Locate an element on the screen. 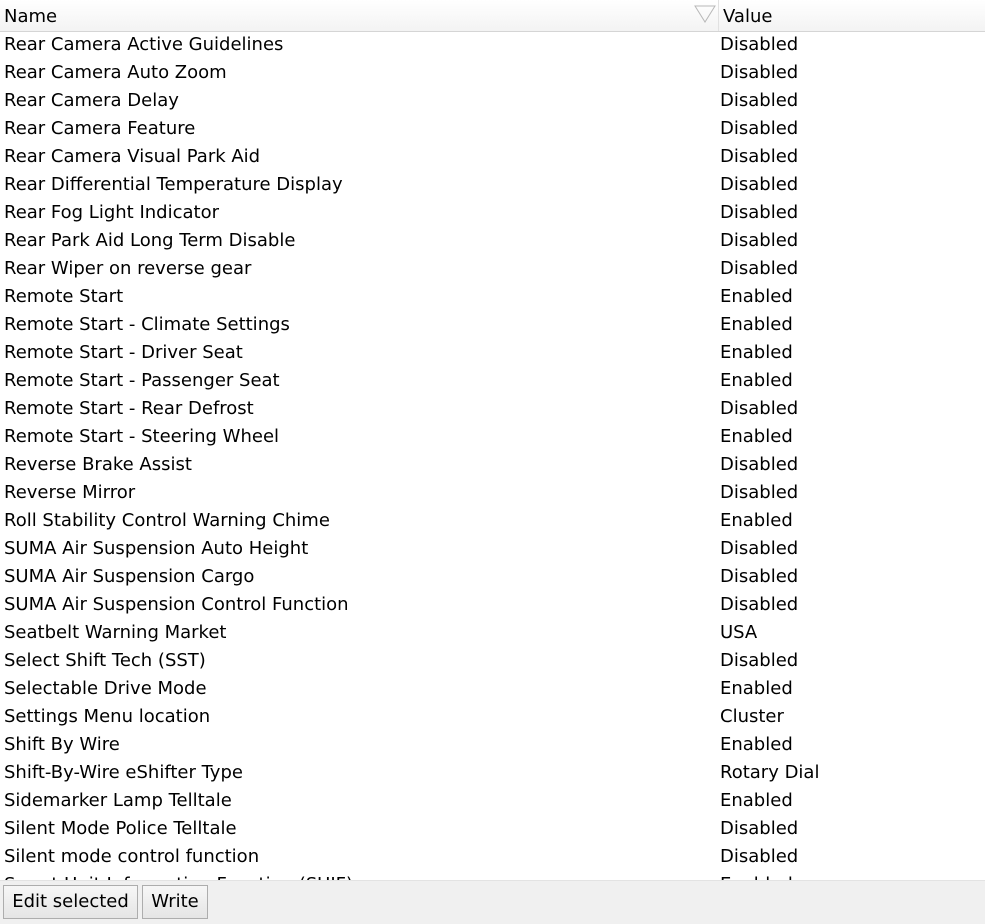 This screenshot has width=985, height=924. table-row: Reverse Brake Assist Disabled is located at coordinates (492, 465).